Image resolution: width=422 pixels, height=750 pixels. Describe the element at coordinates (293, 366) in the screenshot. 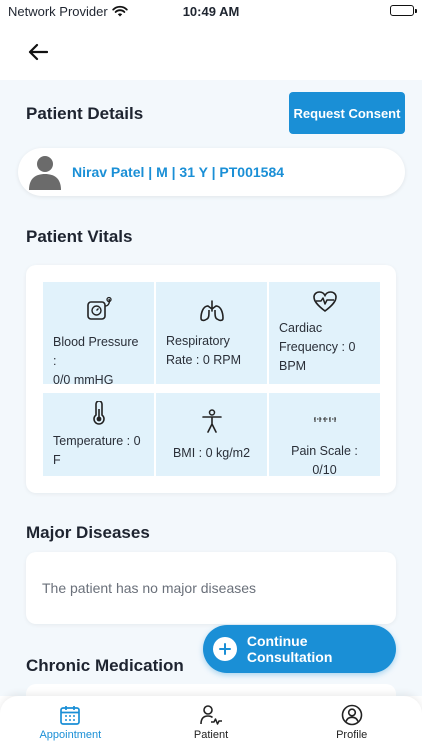

I see `vital-unit: BPM` at that location.